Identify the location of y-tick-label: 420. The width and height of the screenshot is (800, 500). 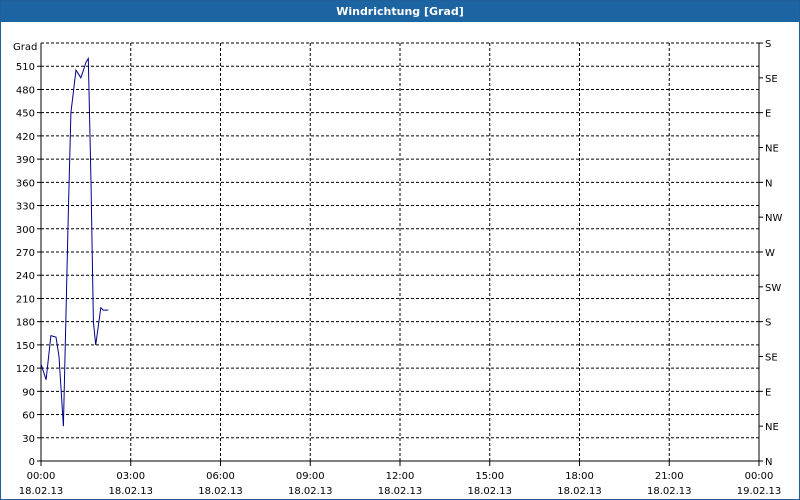
(25, 137).